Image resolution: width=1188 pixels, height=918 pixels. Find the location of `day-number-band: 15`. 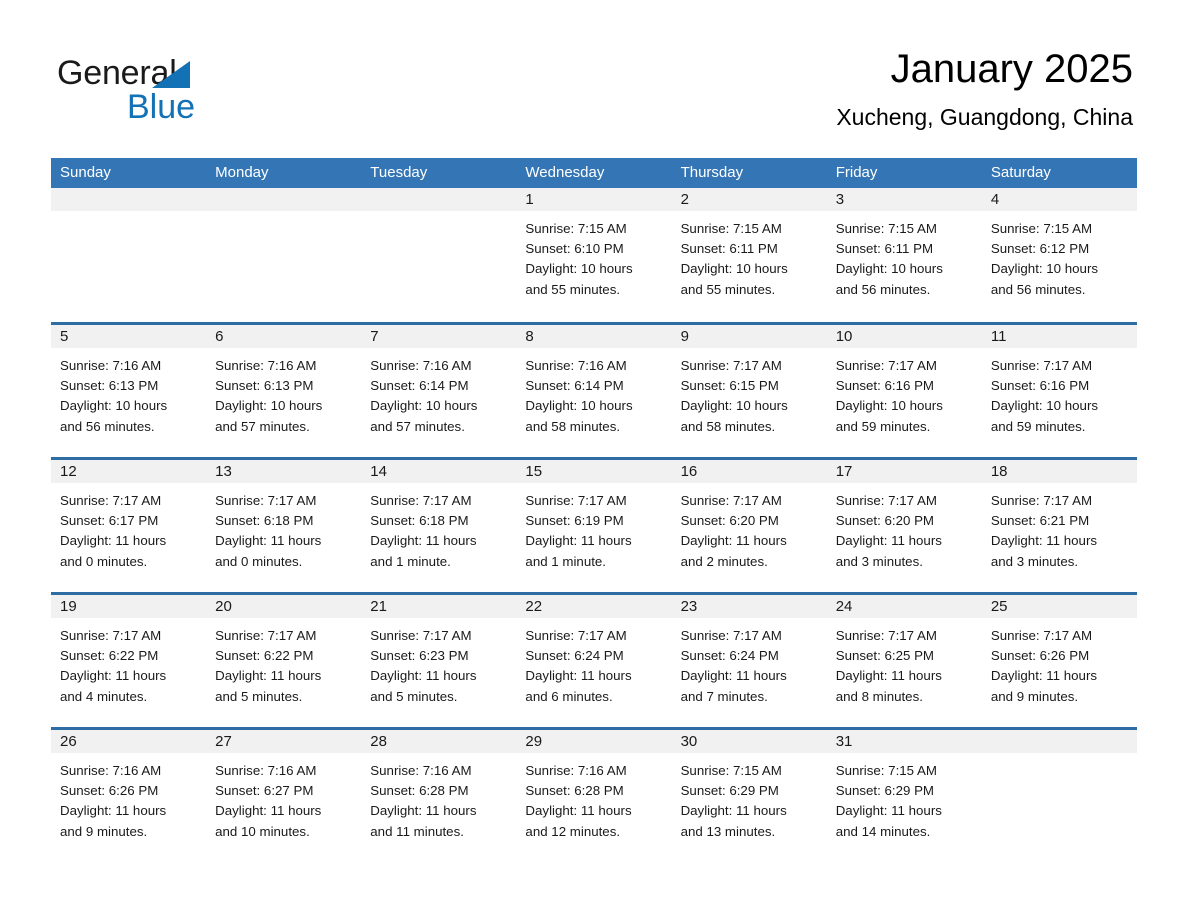

day-number-band: 15 is located at coordinates (594, 471).